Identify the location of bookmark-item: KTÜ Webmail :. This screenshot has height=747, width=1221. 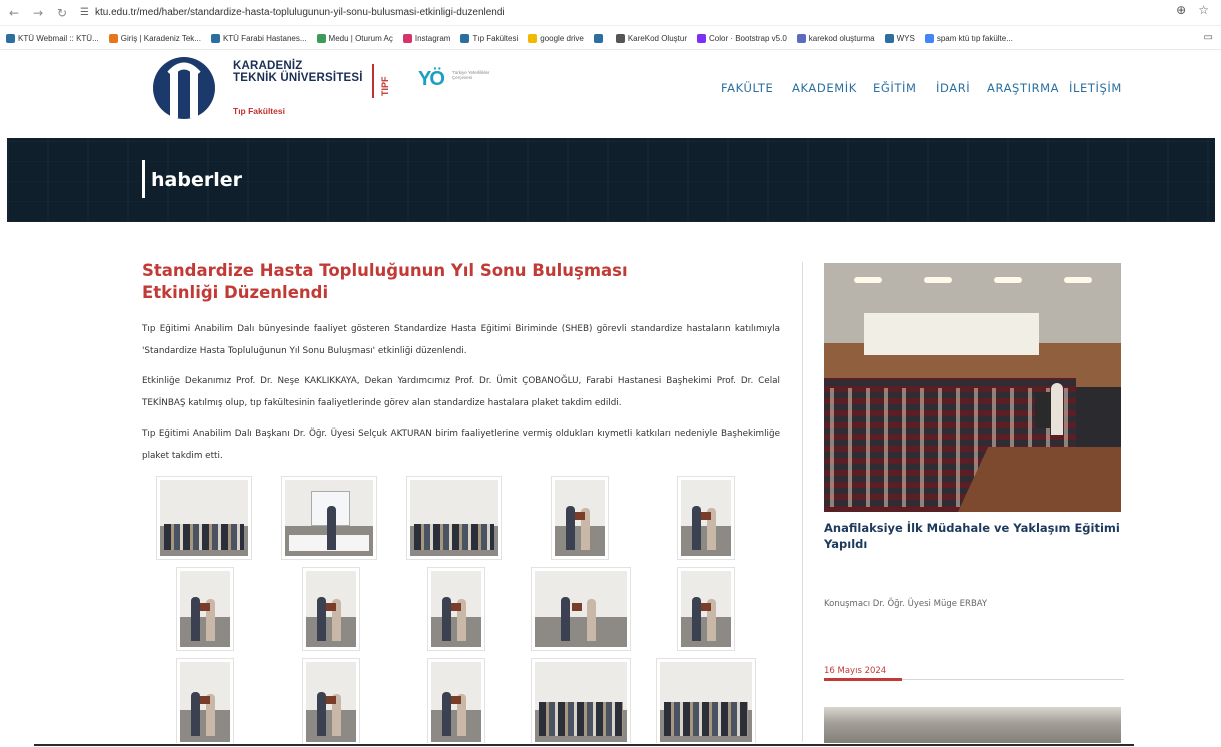
(52, 38).